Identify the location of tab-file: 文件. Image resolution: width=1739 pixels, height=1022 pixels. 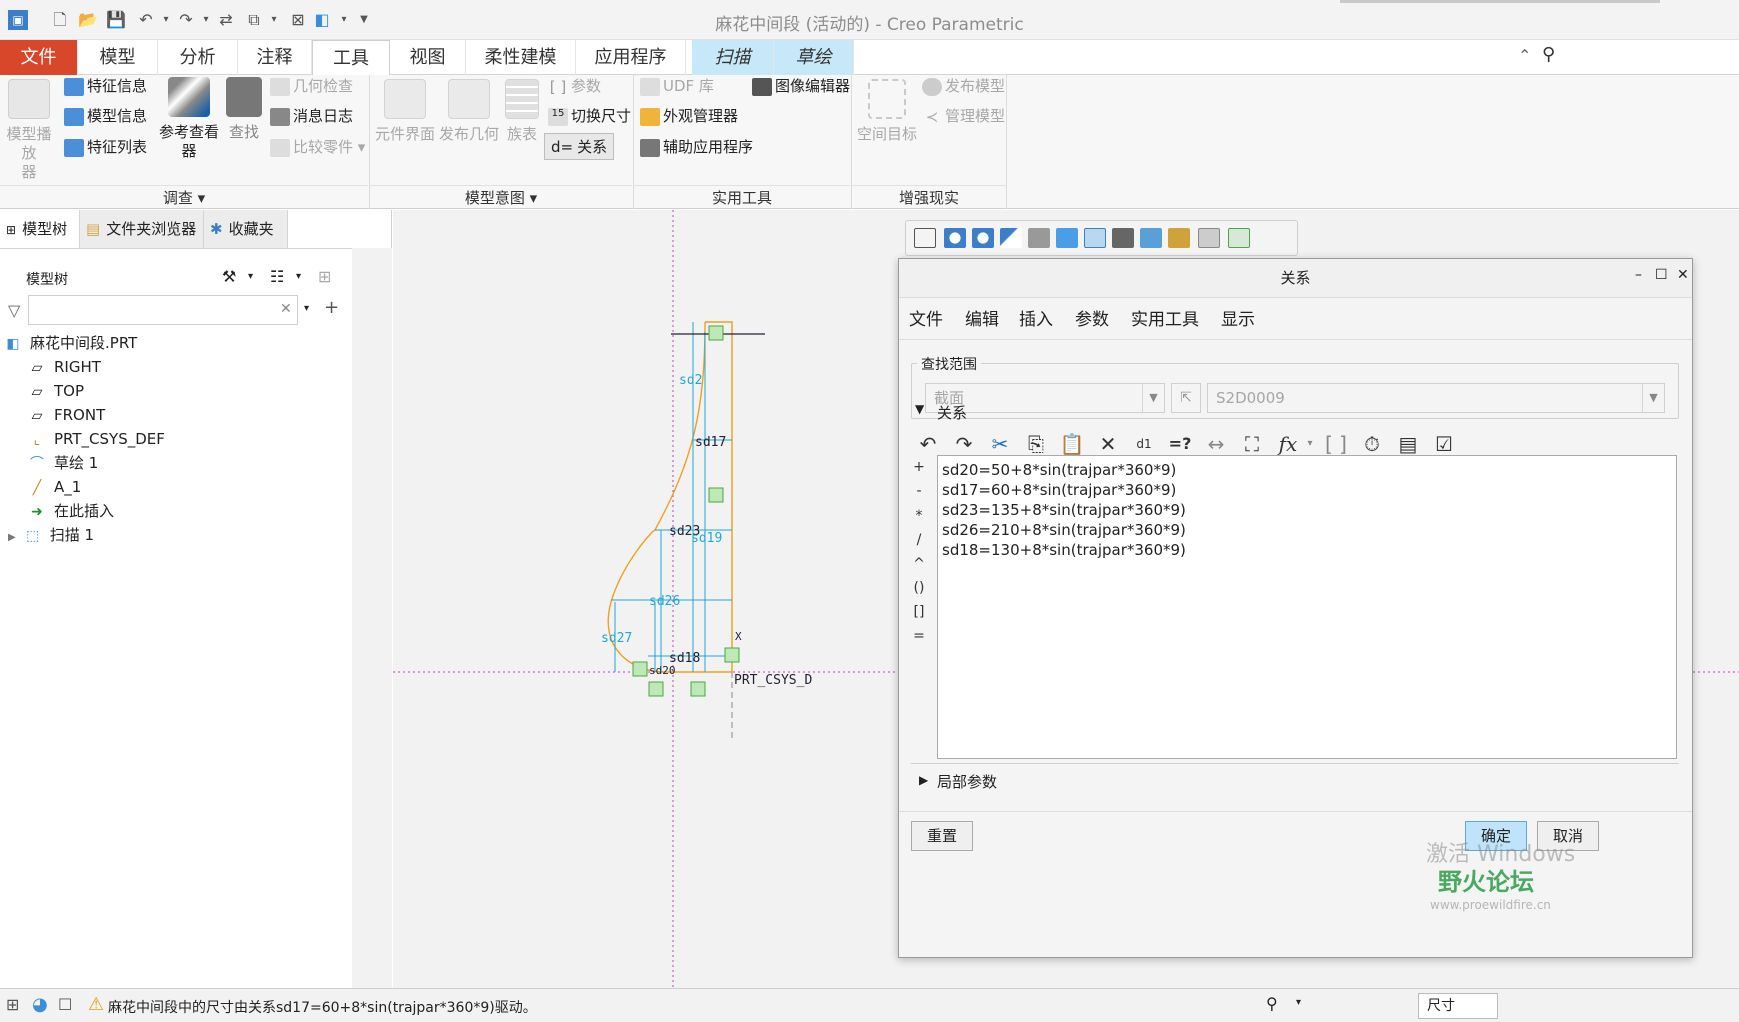
(39, 57).